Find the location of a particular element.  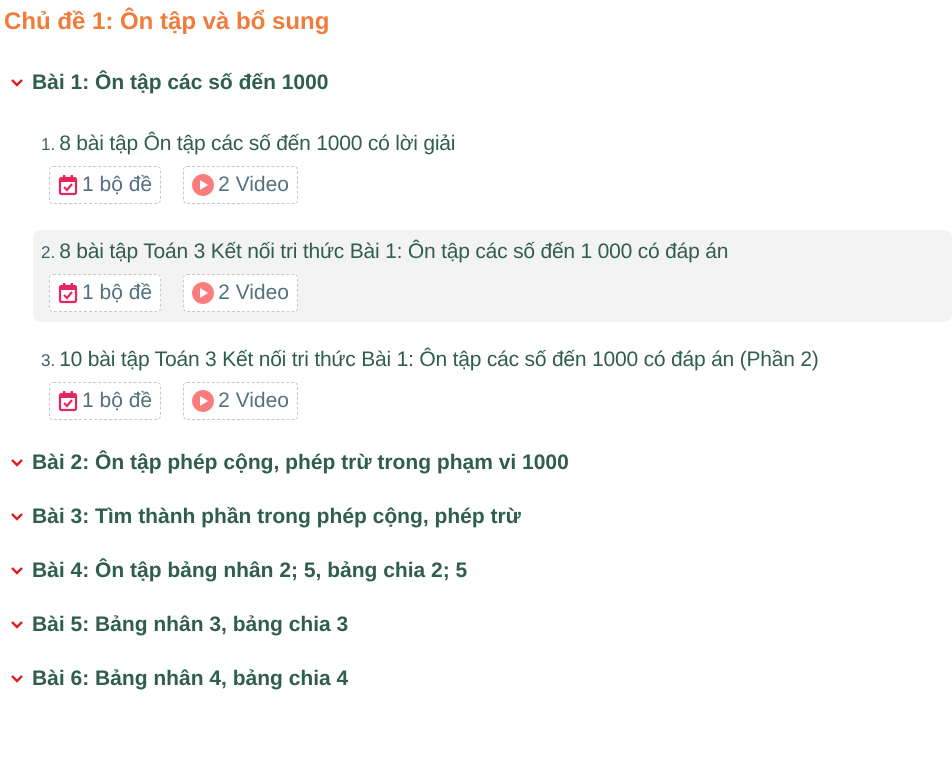

lesson-link: Bài 3: Tìm thành phần trong phép cộng, phép trừ is located at coordinates (276, 517).